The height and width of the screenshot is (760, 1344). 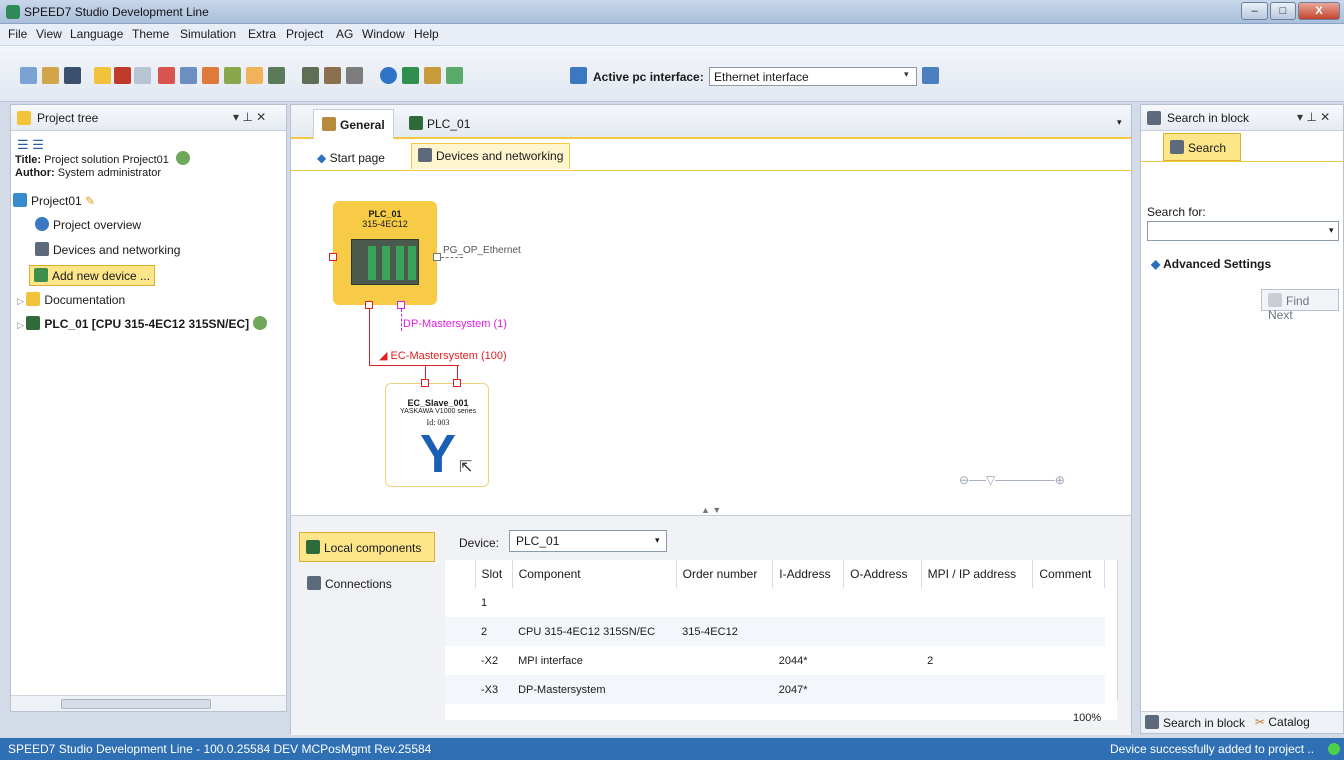 What do you see at coordinates (49, 34) in the screenshot?
I see `menu-view: View` at bounding box center [49, 34].